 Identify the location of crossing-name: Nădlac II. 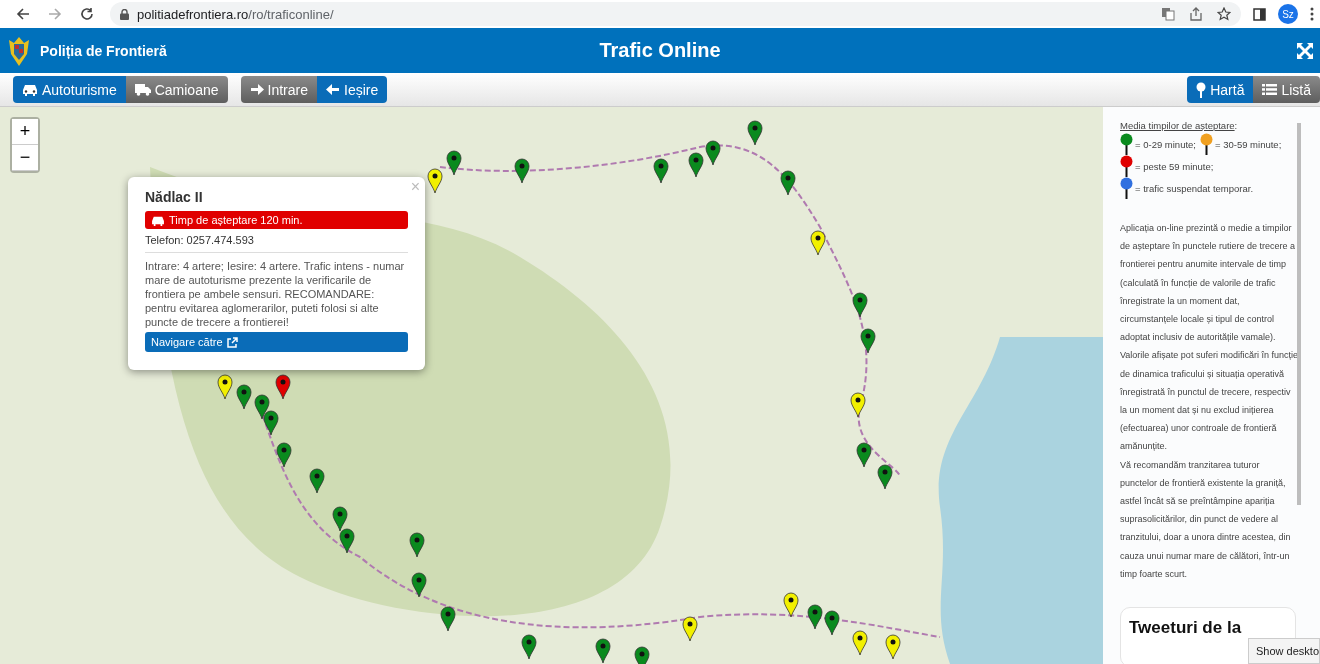
(174, 197).